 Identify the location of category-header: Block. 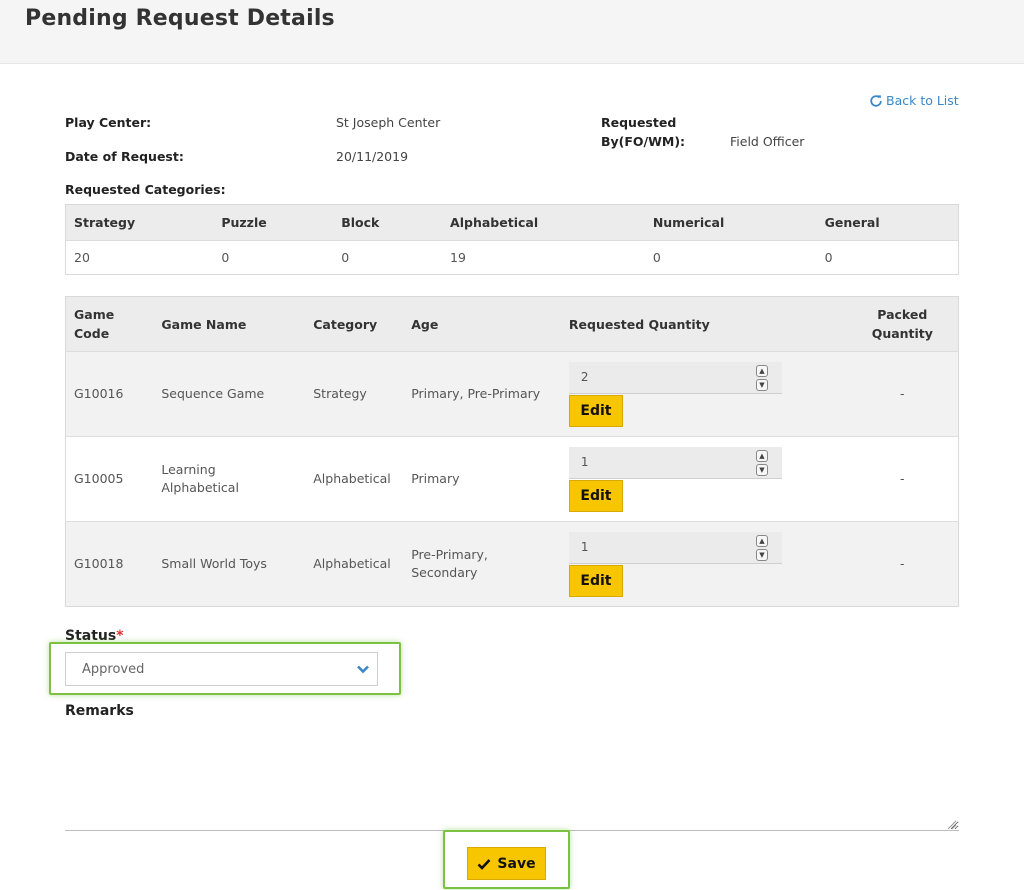
(388, 222).